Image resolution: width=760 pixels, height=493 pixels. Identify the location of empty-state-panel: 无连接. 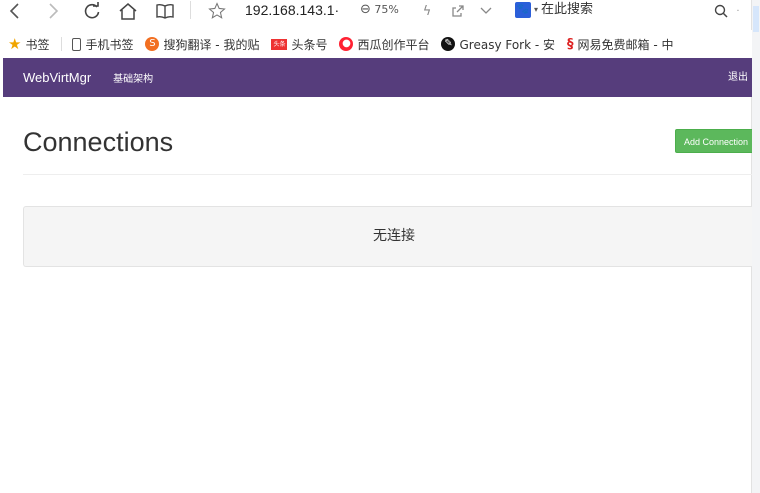
(387, 236).